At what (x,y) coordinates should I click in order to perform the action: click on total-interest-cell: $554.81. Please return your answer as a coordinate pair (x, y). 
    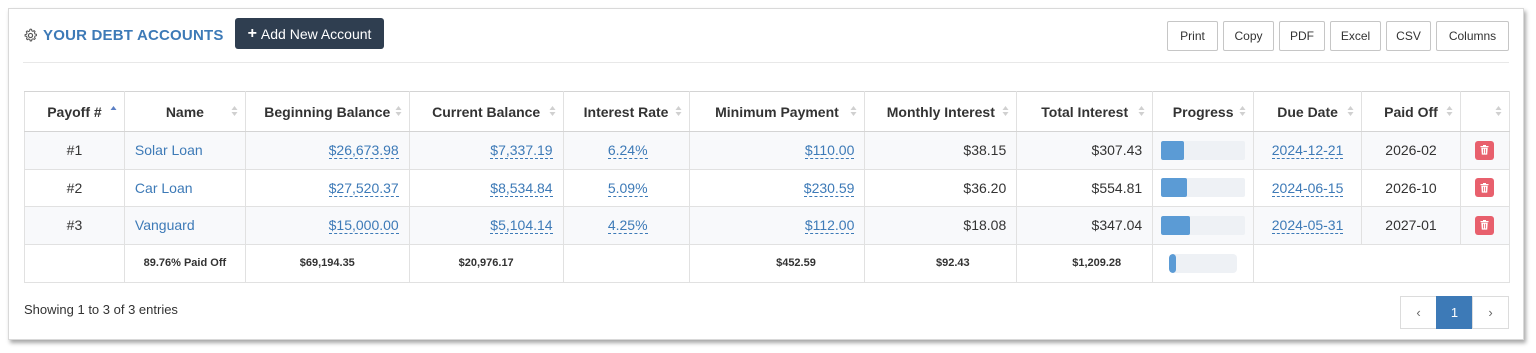
    Looking at the image, I should click on (1085, 187).